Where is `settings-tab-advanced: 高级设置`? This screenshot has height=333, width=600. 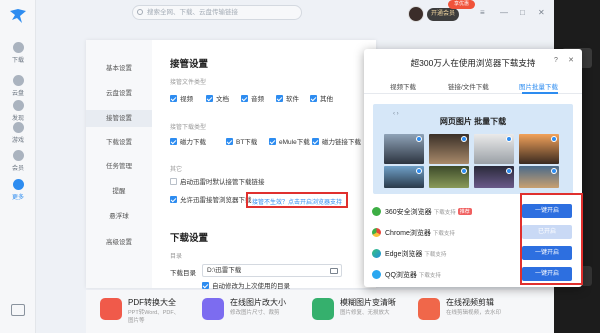 settings-tab-advanced: 高级设置 is located at coordinates (119, 242).